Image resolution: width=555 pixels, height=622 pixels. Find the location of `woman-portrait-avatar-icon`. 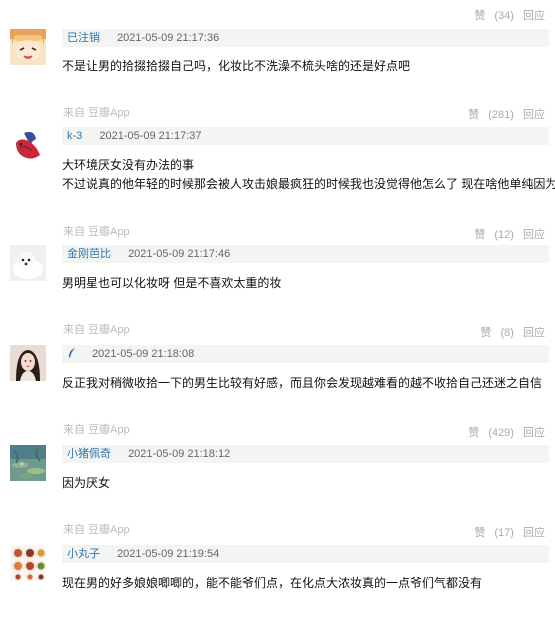

woman-portrait-avatar-icon is located at coordinates (28, 363).